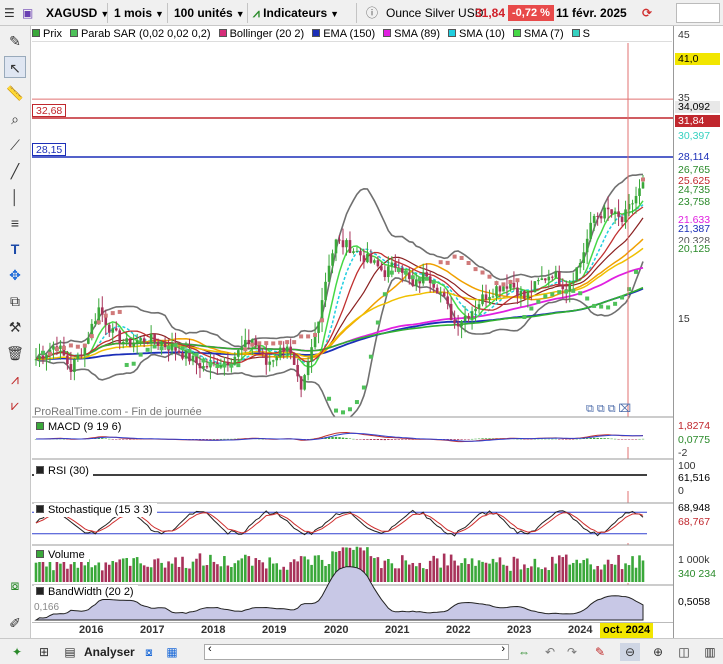 This screenshot has width=723, height=664. What do you see at coordinates (572, 652) in the screenshot?
I see `redo-icon: ↷` at bounding box center [572, 652].